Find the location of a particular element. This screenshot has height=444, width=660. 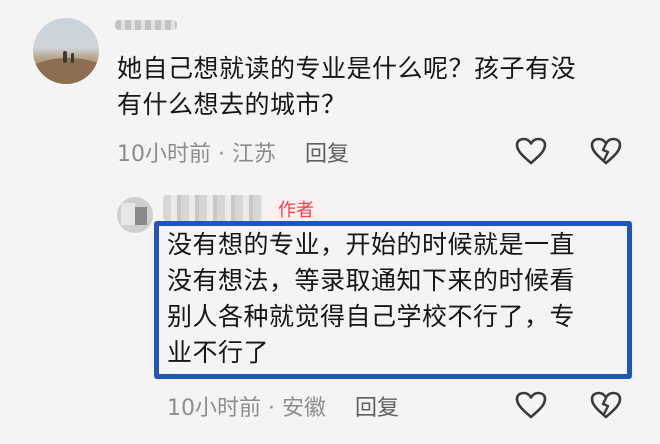

comment-meta: 10小时前 · 江苏 回复 is located at coordinates (233, 152).